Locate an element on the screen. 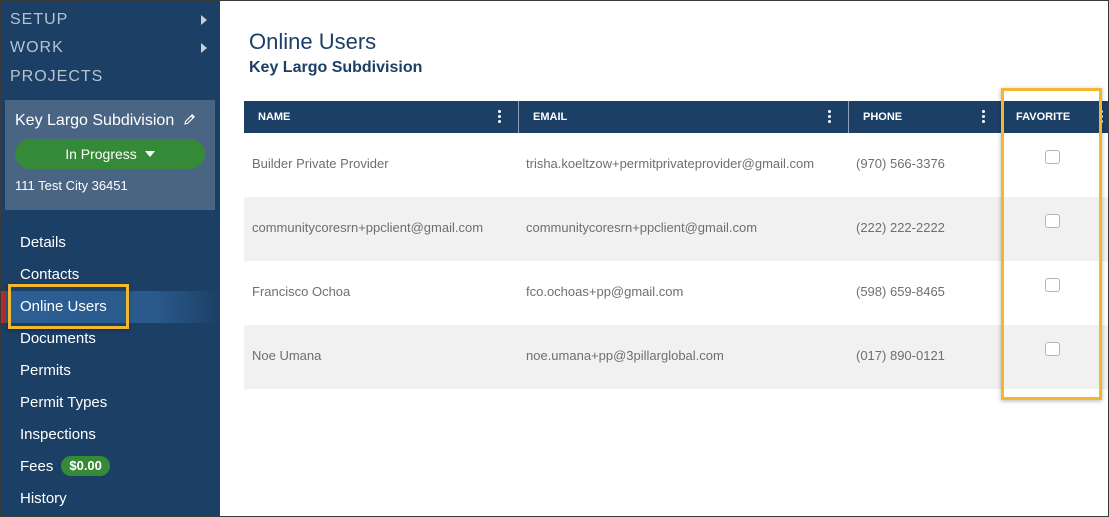 This screenshot has height=517, width=1109. cell-email: fco.ochoas+pp@gmail.com is located at coordinates (605, 291).